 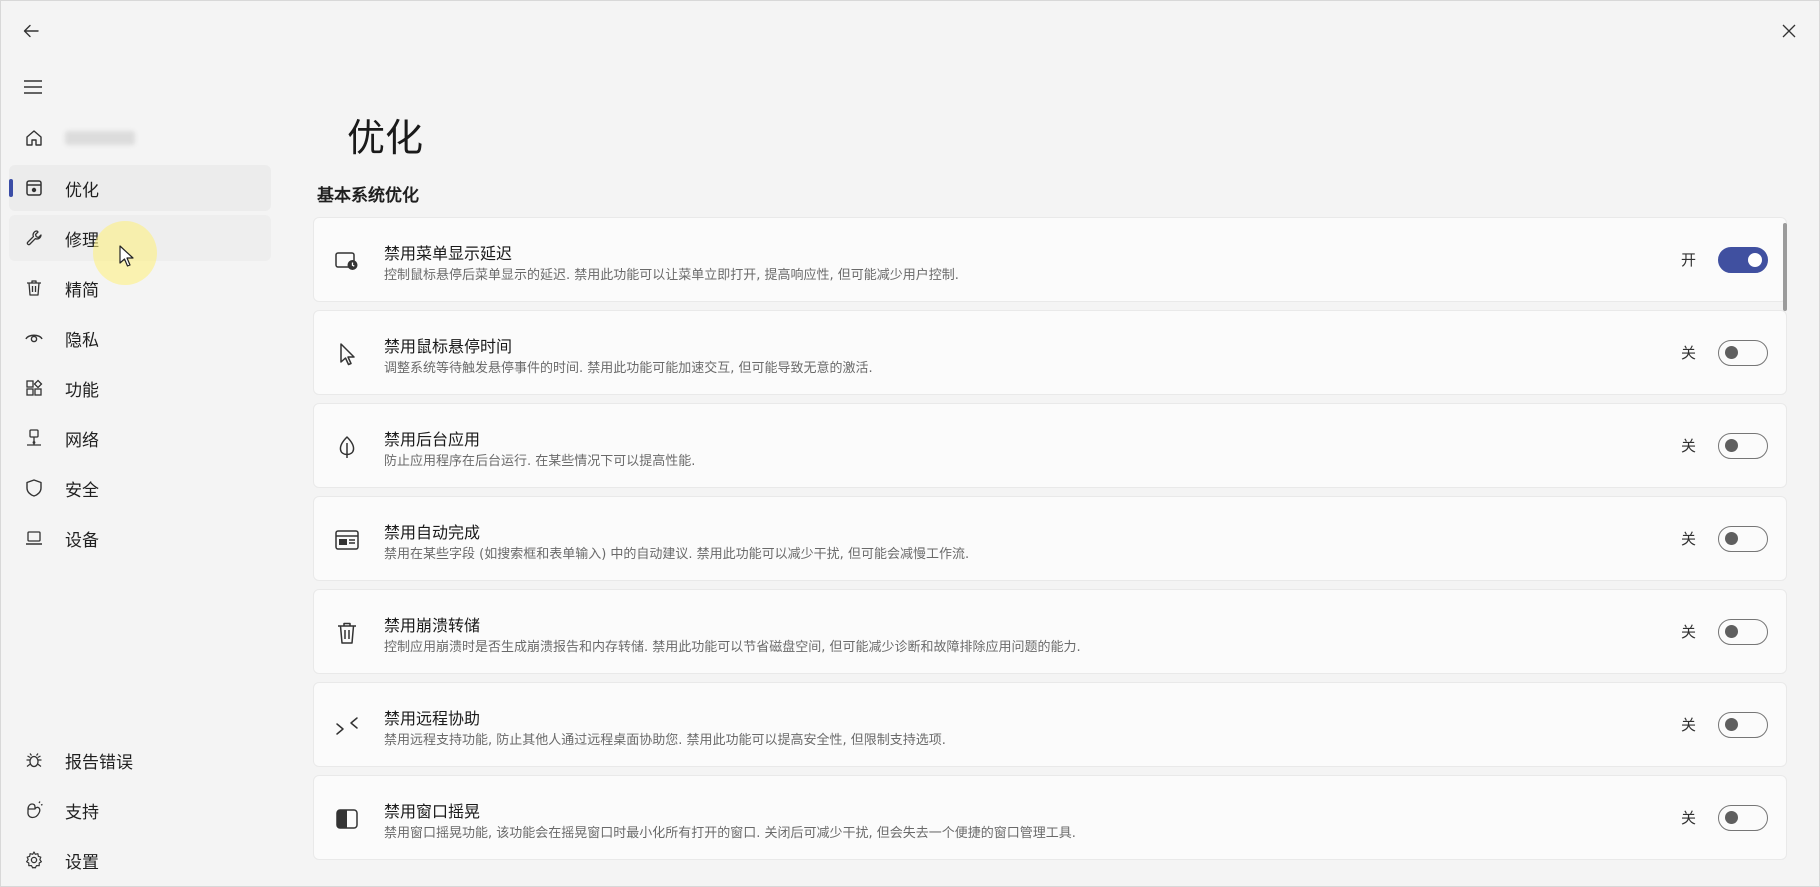 What do you see at coordinates (432, 811) in the screenshot?
I see `setting-title: 禁用窗口摇晃` at bounding box center [432, 811].